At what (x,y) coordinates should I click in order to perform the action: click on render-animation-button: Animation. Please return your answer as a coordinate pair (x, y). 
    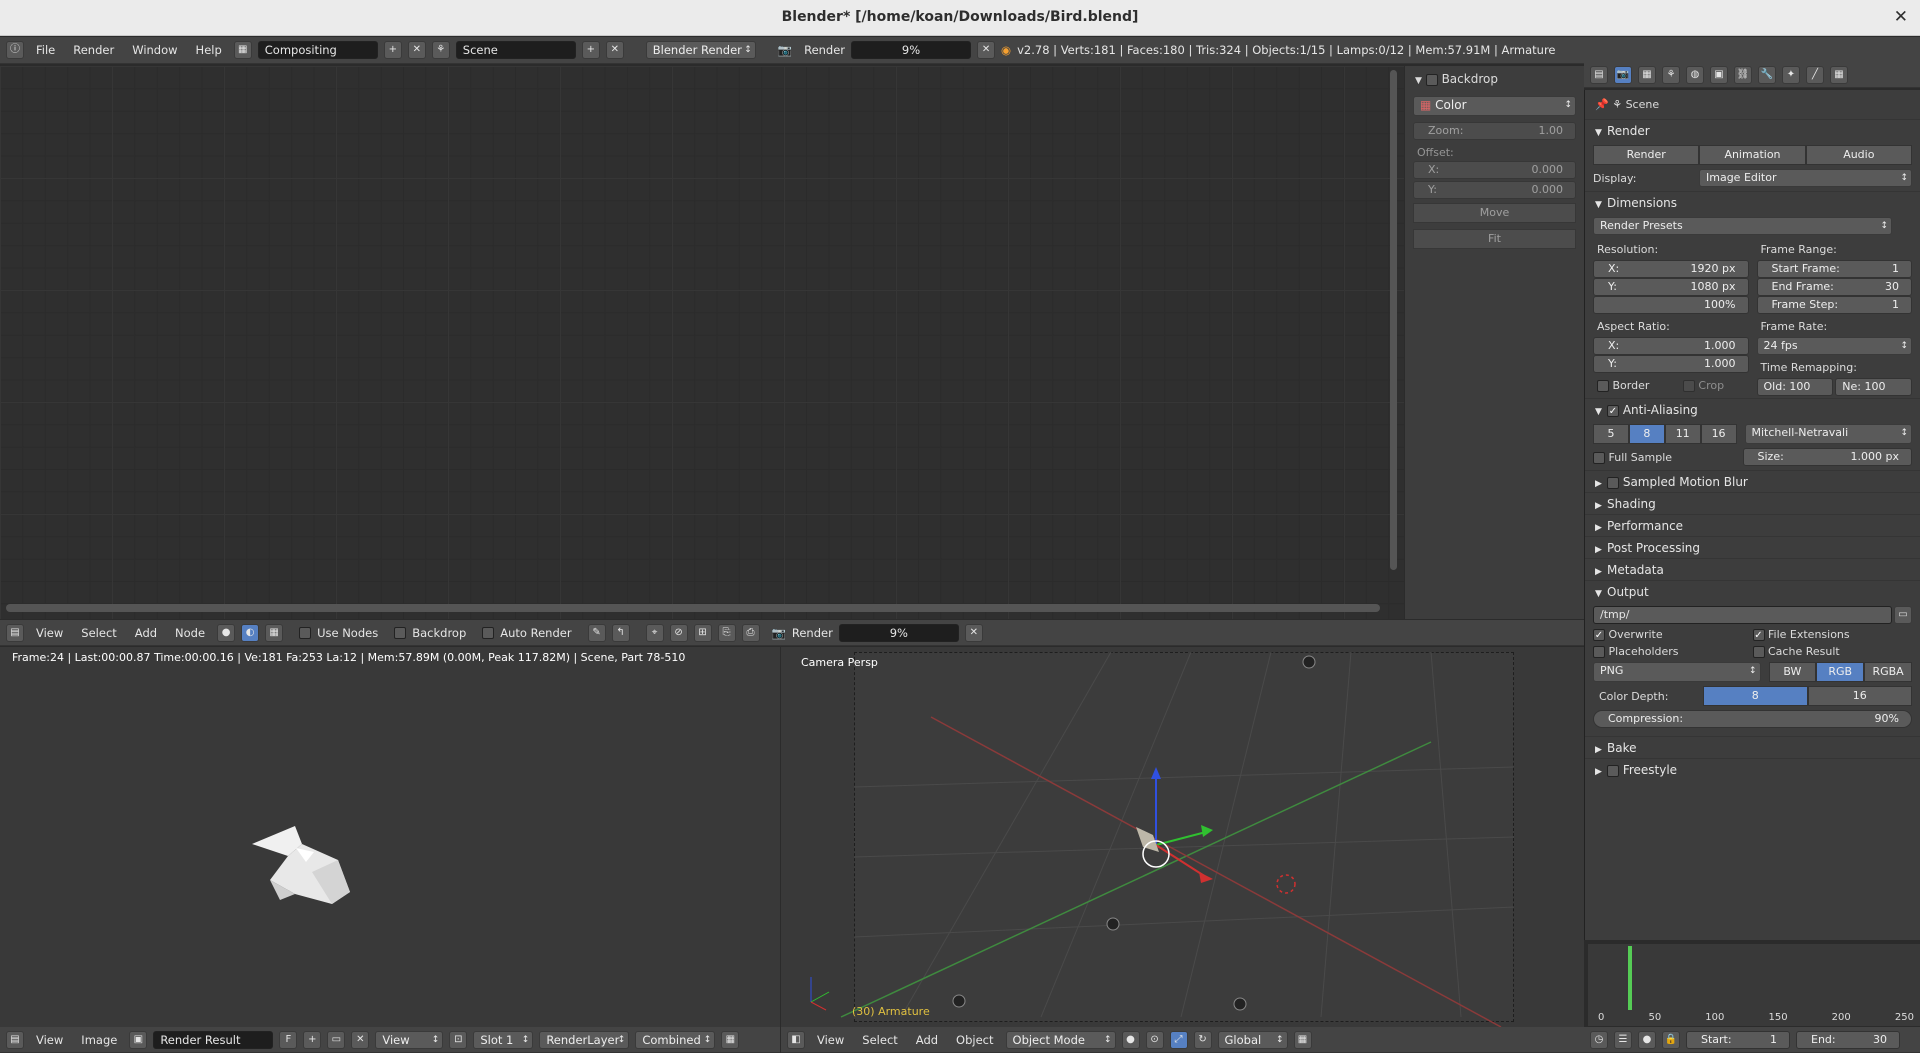
    Looking at the image, I should click on (1752, 155).